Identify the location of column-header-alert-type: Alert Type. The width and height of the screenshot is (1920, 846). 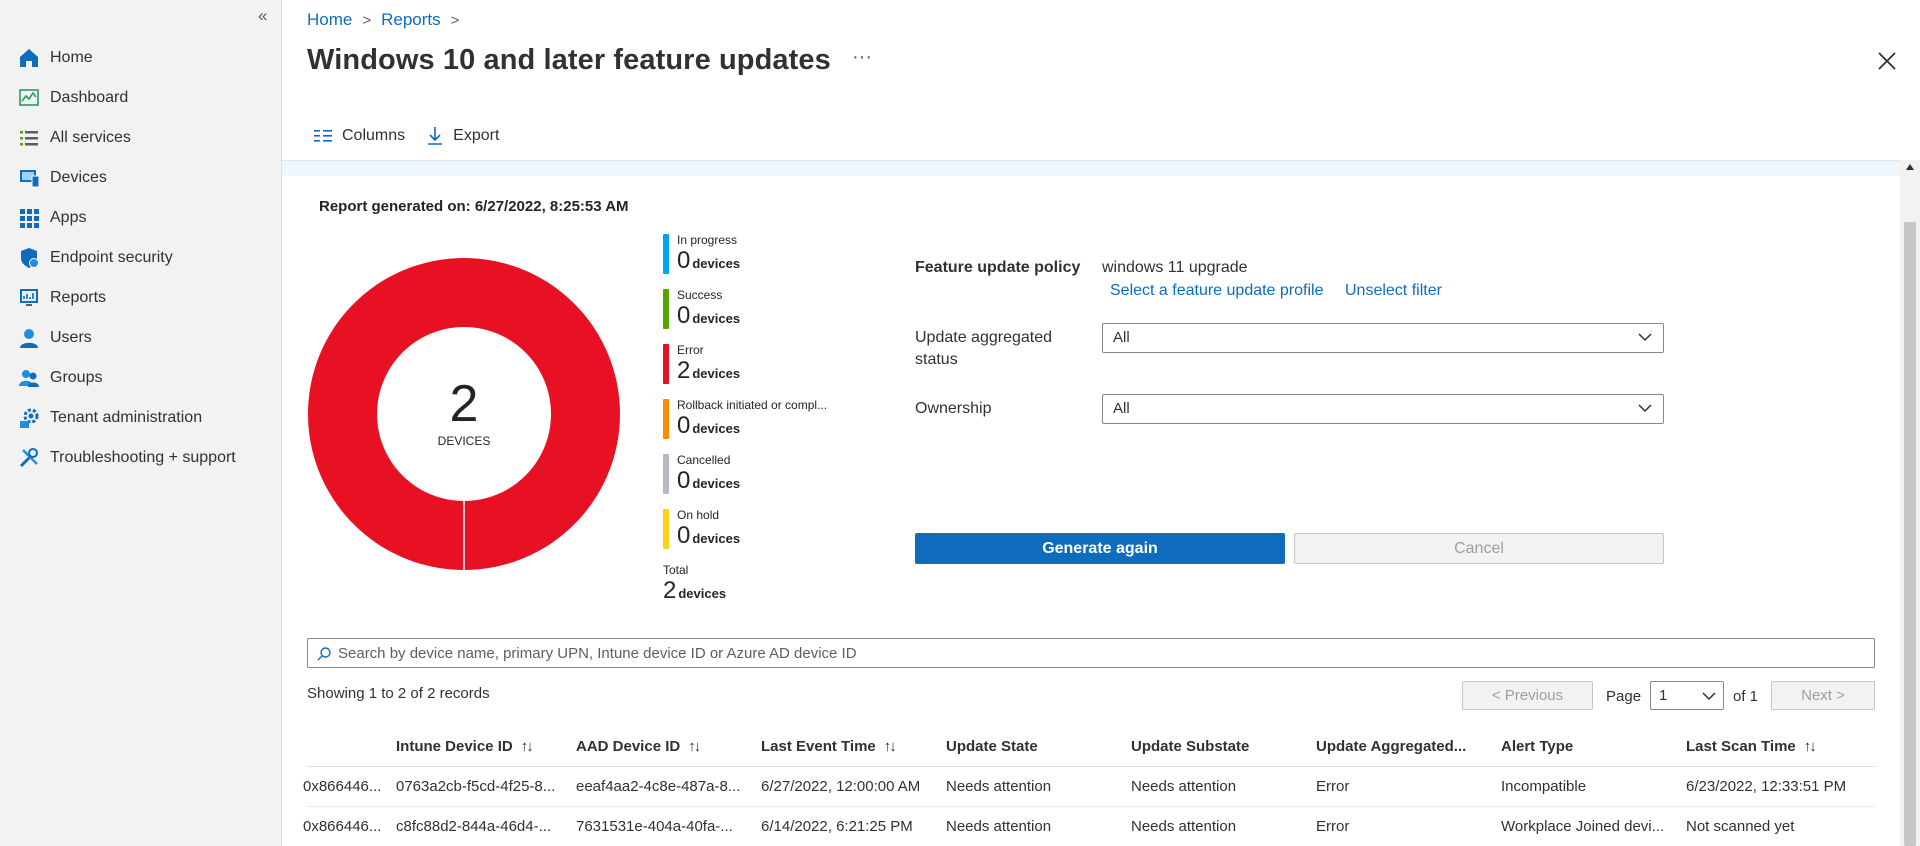
(1537, 747).